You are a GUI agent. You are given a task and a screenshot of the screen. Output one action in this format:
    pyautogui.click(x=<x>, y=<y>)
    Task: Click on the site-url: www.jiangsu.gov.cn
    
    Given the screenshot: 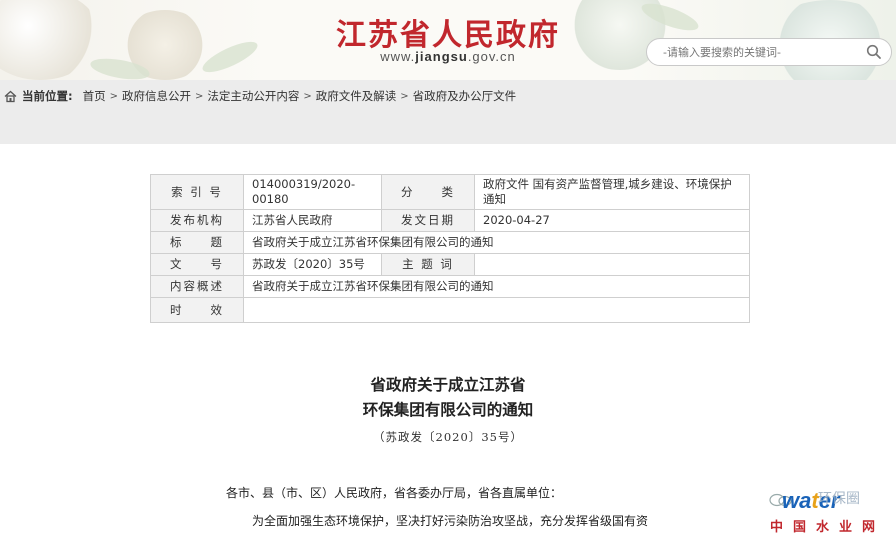 What is the action you would take?
    pyautogui.click(x=448, y=56)
    